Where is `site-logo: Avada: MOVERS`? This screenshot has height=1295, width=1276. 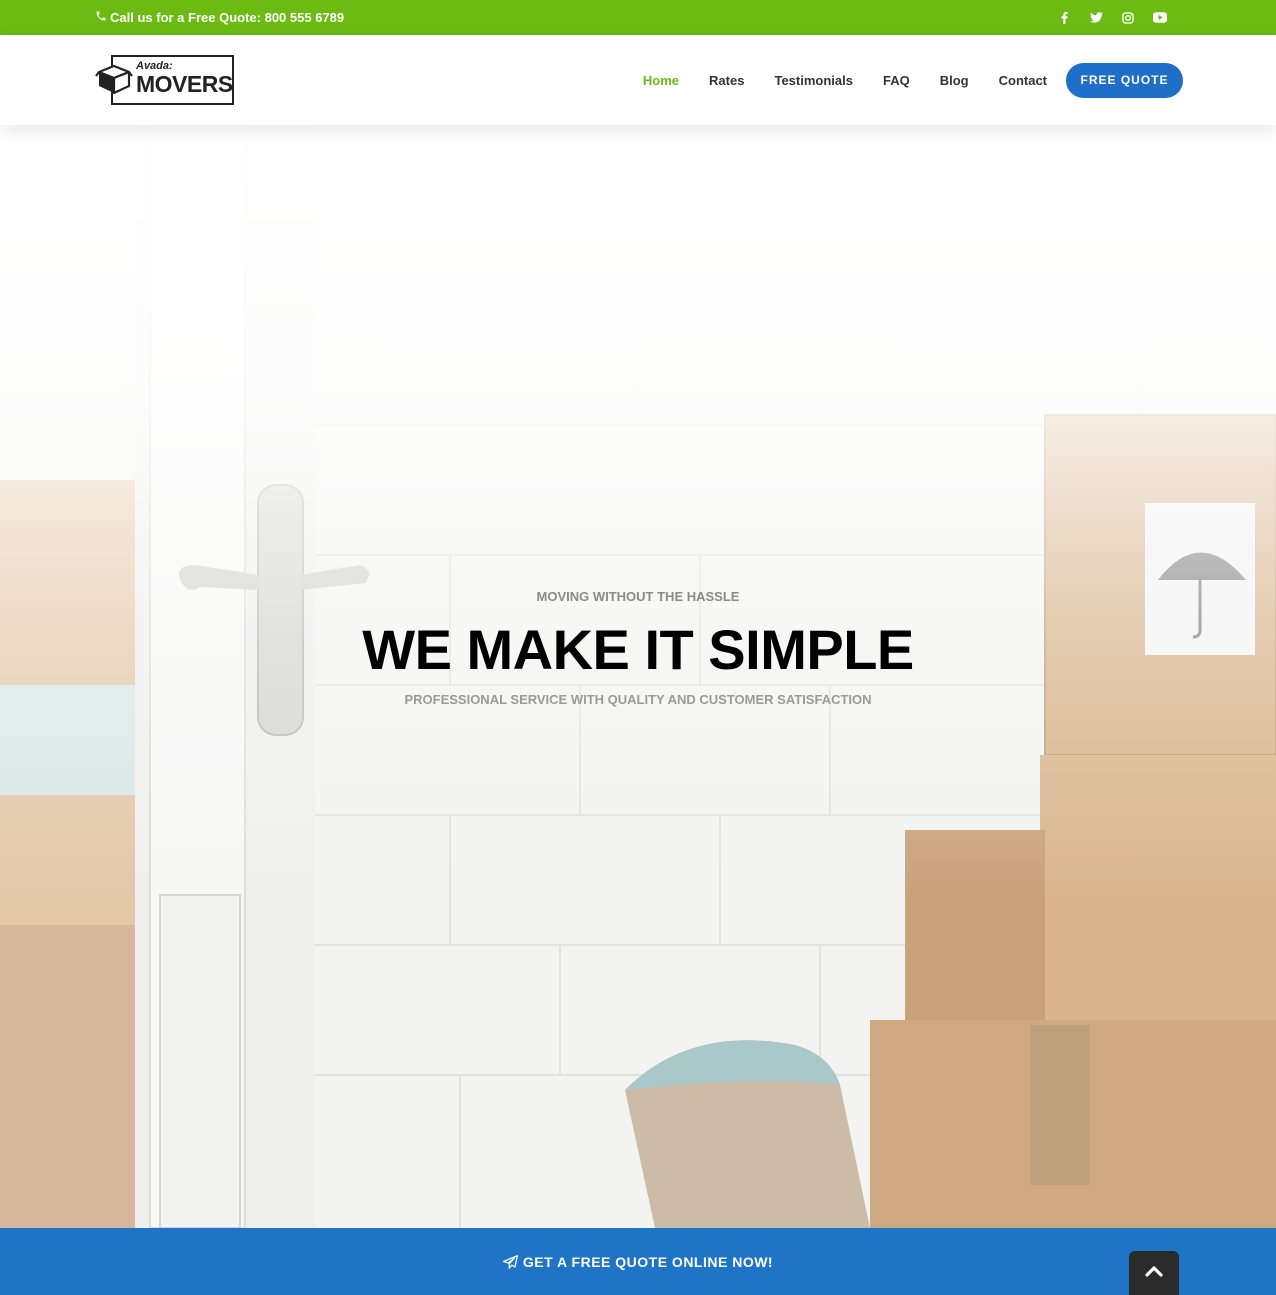
site-logo: Avada: MOVERS is located at coordinates (165, 80).